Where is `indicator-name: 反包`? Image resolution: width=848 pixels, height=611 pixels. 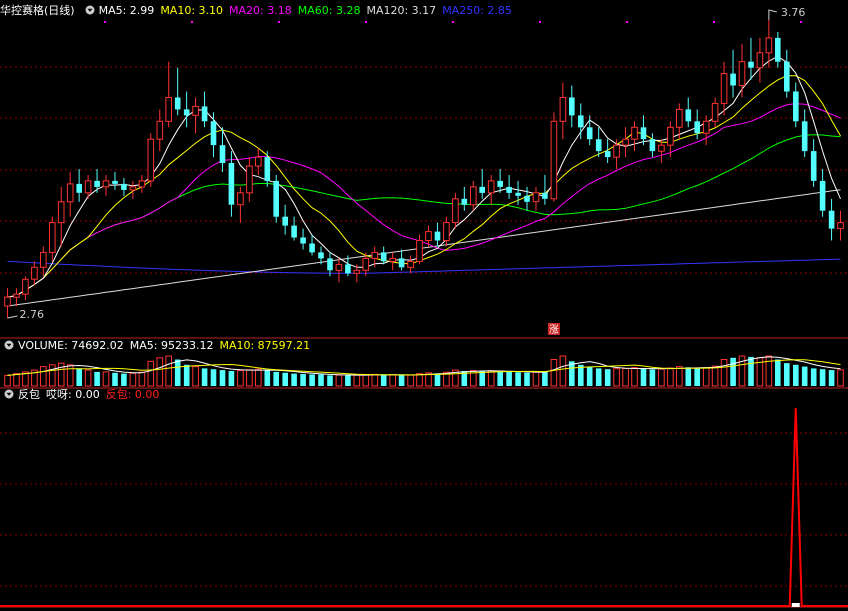 indicator-name: 反包 is located at coordinates (29, 394).